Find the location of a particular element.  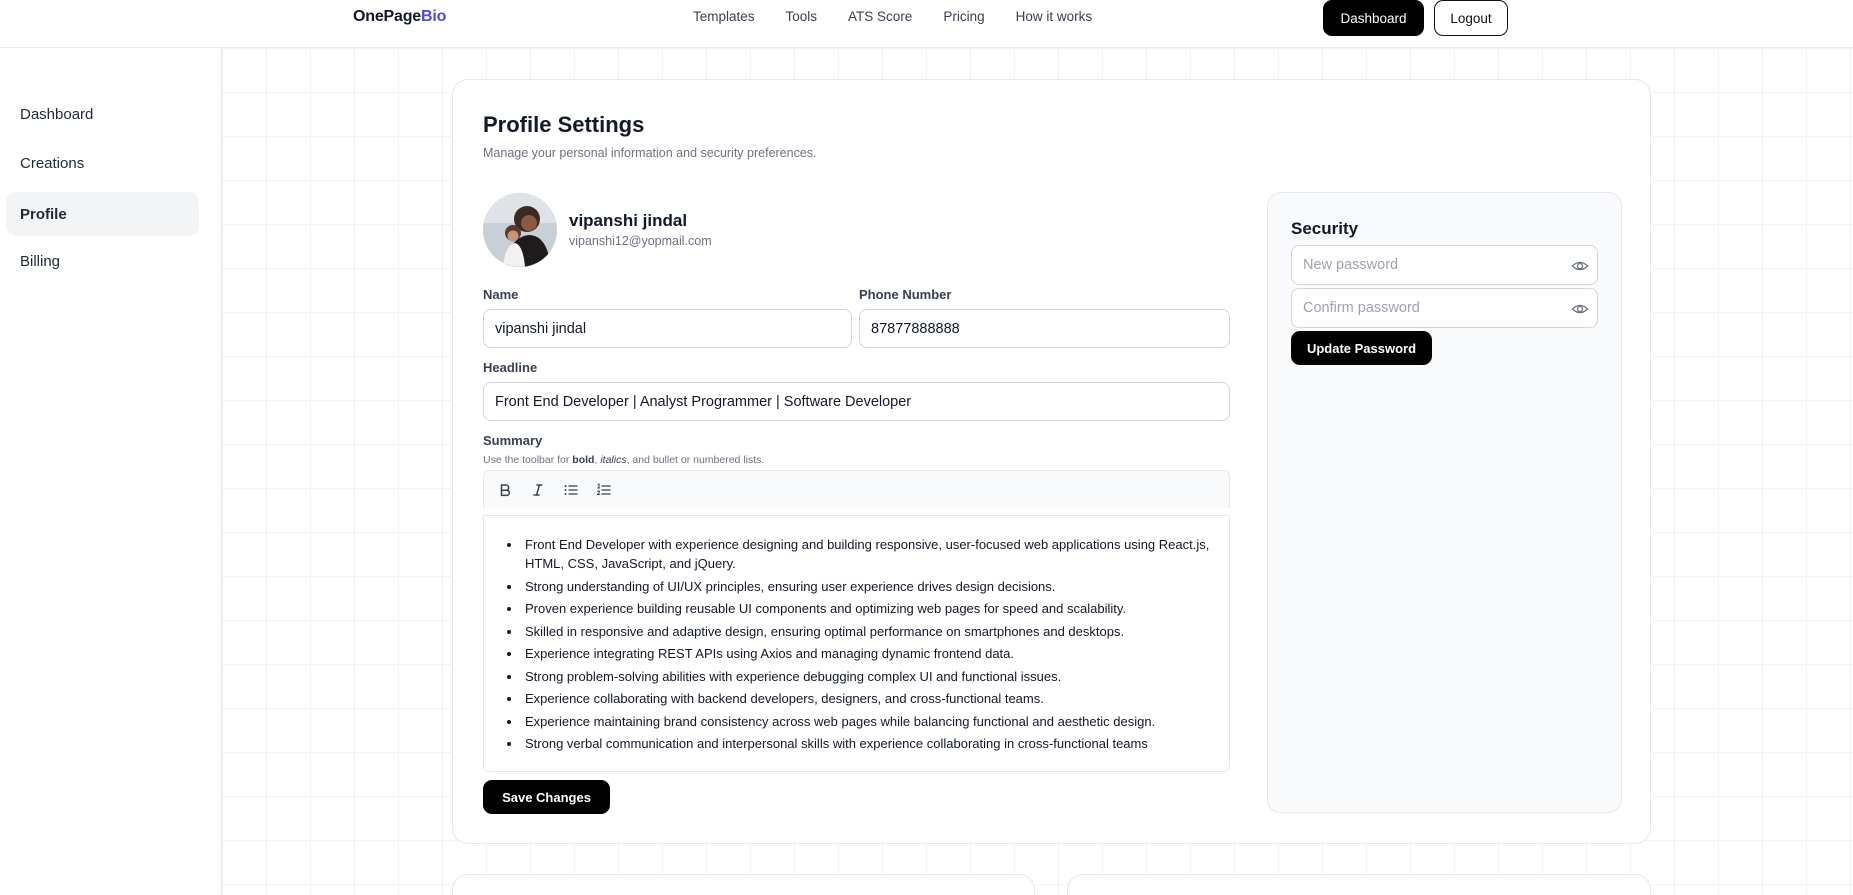

avatar-photo is located at coordinates (520, 230).